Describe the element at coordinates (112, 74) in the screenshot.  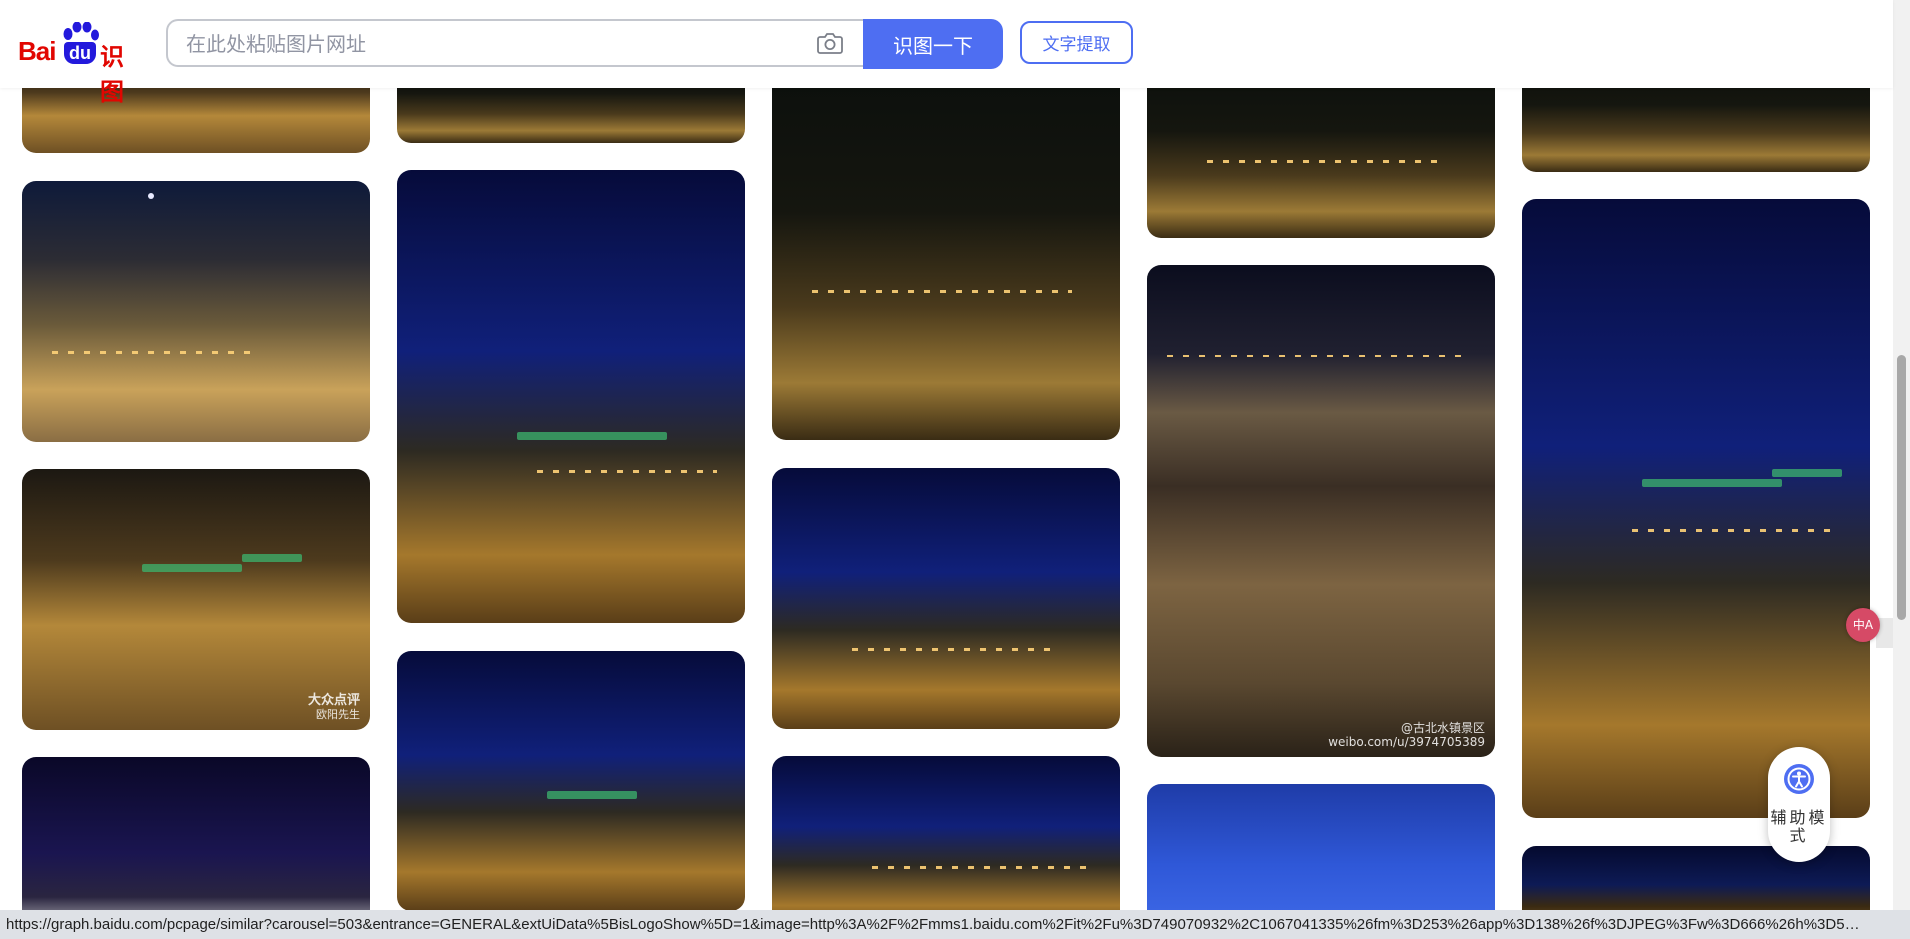
I see `logo-text-shitu: 识图` at that location.